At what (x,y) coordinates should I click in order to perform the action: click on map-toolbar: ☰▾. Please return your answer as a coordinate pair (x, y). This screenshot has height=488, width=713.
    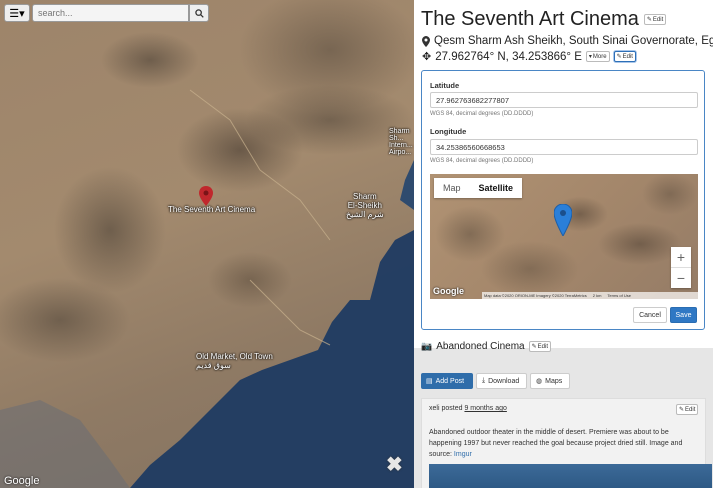
    Looking at the image, I should click on (106, 13).